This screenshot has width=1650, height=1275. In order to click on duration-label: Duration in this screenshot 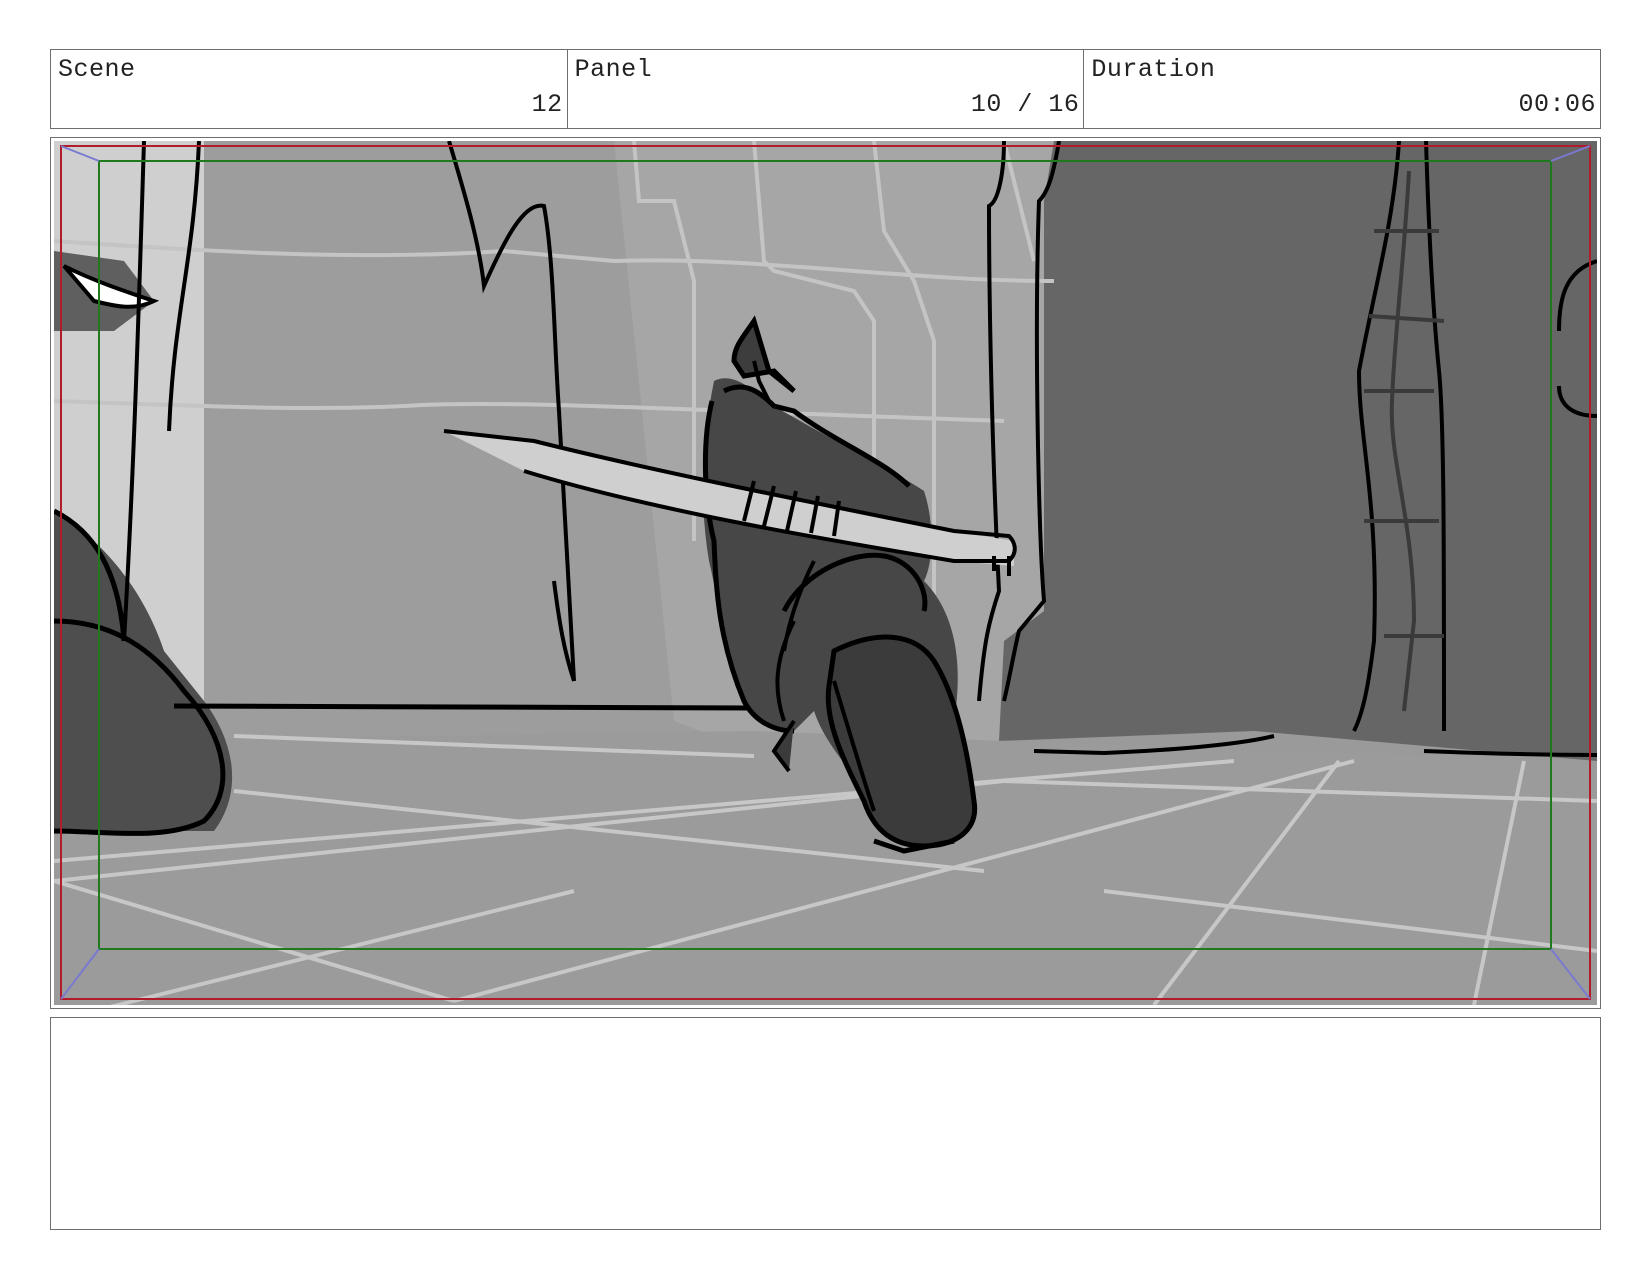, I will do `click(1153, 69)`.